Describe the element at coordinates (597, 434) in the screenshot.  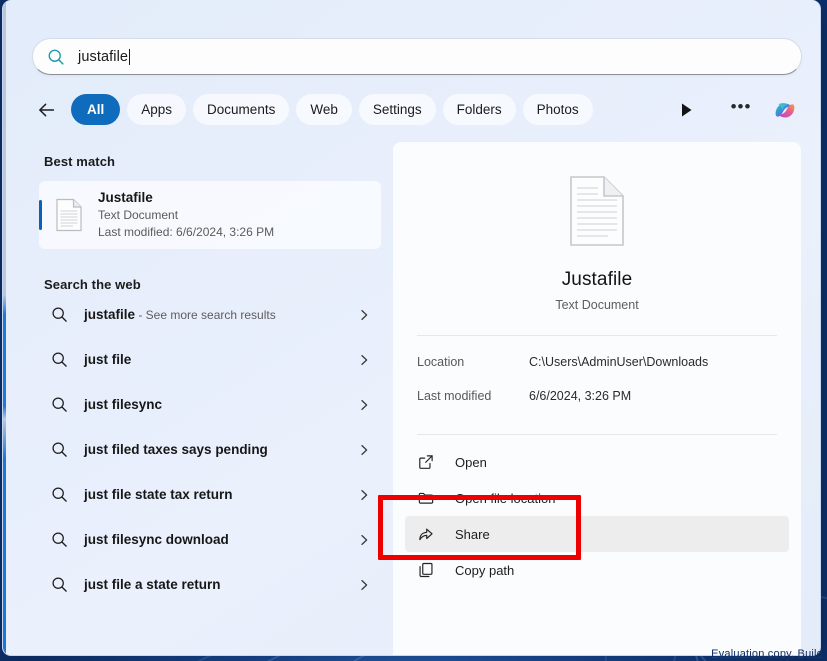
I see `preview-divider-bottom` at that location.